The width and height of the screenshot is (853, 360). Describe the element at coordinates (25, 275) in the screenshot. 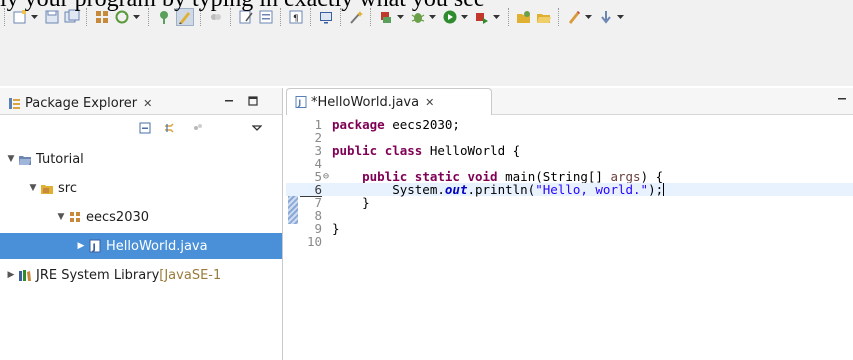

I see `library-icon` at that location.